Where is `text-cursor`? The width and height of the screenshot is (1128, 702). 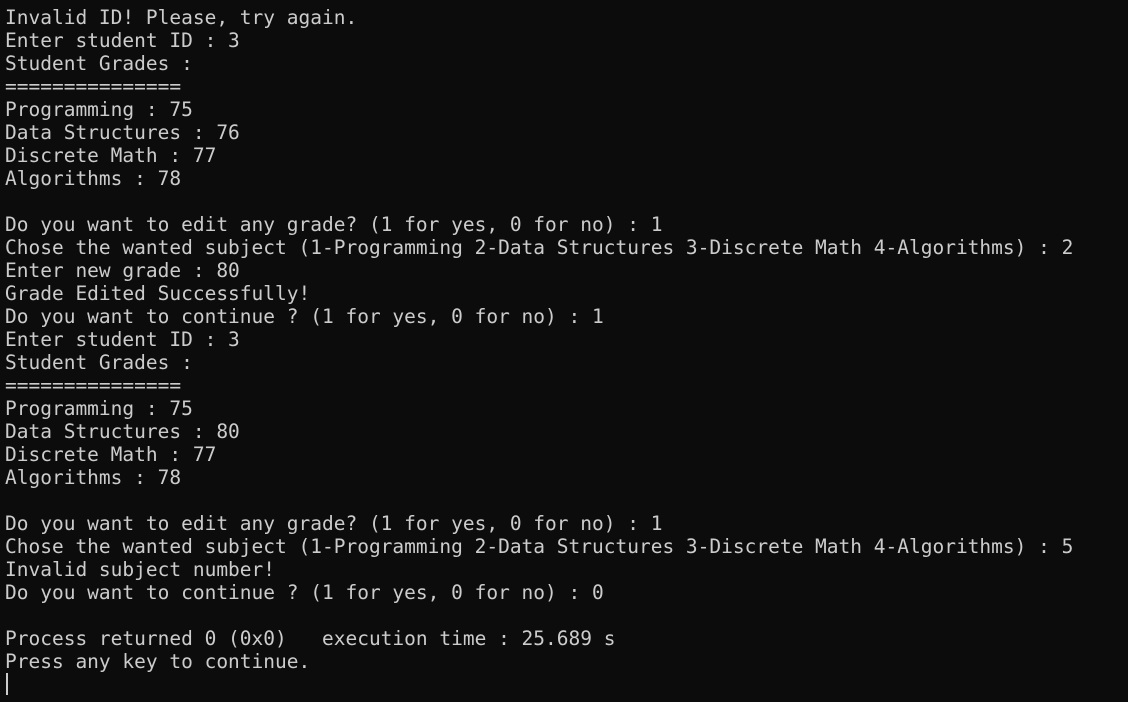 text-cursor is located at coordinates (7, 684).